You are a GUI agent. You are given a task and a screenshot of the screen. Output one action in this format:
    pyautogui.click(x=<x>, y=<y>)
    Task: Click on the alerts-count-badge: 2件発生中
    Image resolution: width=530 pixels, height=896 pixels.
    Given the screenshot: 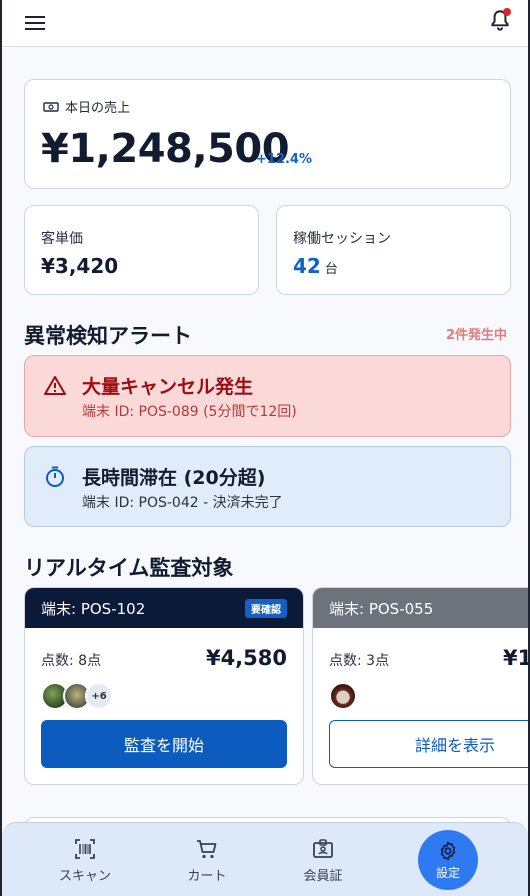 What is the action you would take?
    pyautogui.click(x=476, y=335)
    